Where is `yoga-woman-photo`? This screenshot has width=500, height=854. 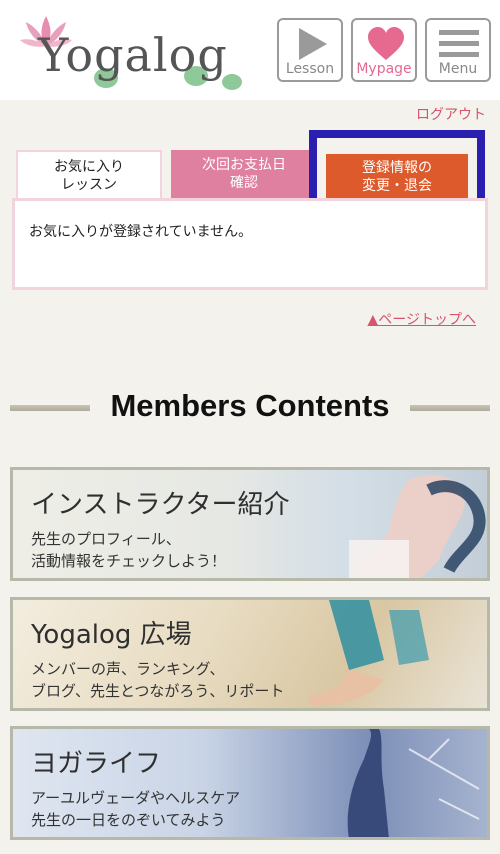 yoga-woman-photo is located at coordinates (417, 526).